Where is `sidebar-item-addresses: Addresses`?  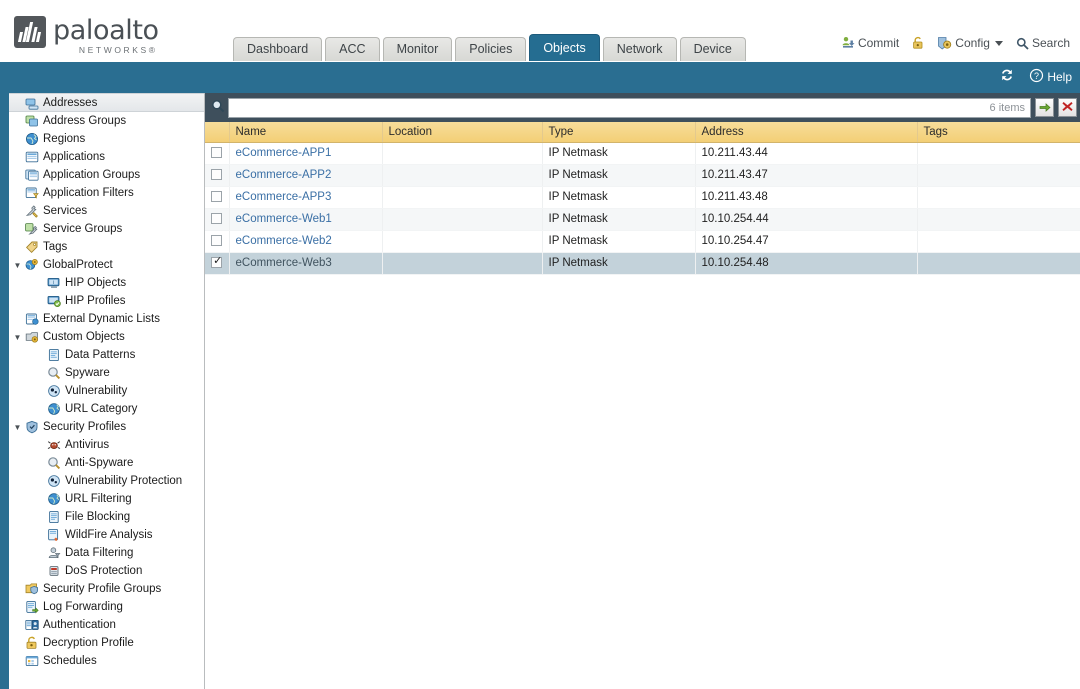
sidebar-item-addresses: Addresses is located at coordinates (106, 102).